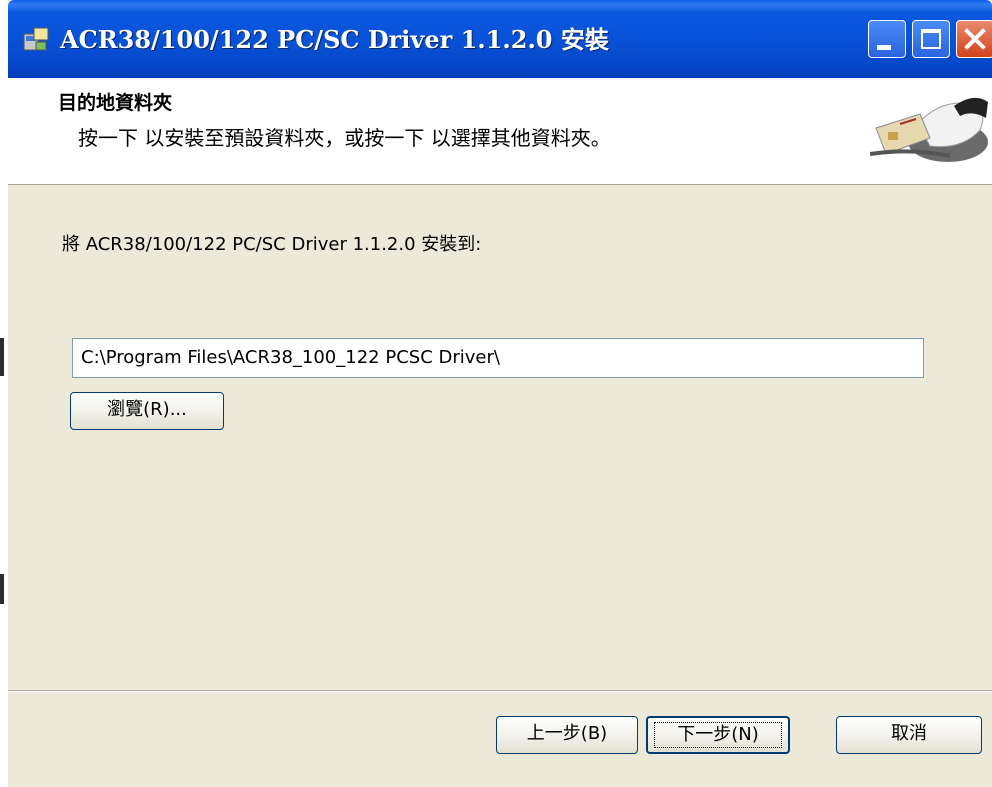 The height and width of the screenshot is (787, 992). What do you see at coordinates (344, 138) in the screenshot?
I see `page-description: 按一下 以安裝至預設資料夾，或按一下 以選擇其他資料夾。` at bounding box center [344, 138].